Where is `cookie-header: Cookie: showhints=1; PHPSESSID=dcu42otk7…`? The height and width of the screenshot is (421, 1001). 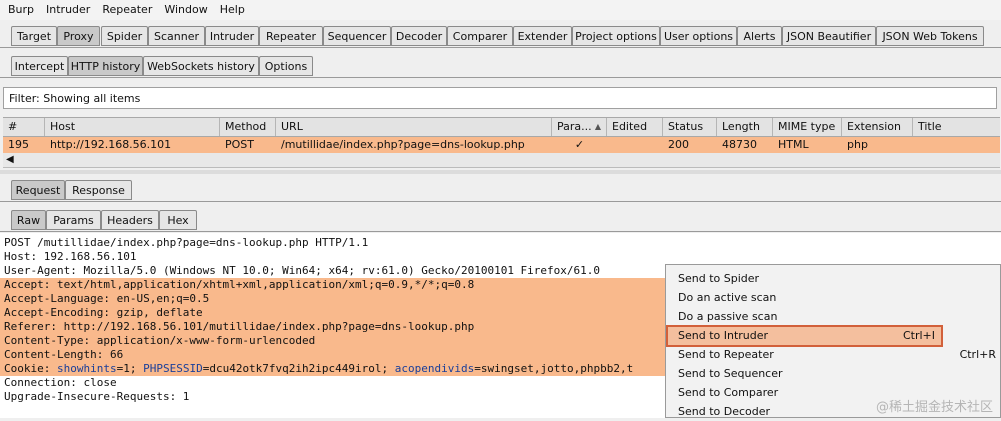 cookie-header: Cookie: showhints=1; PHPSESSID=dcu42otk7… is located at coordinates (318, 369).